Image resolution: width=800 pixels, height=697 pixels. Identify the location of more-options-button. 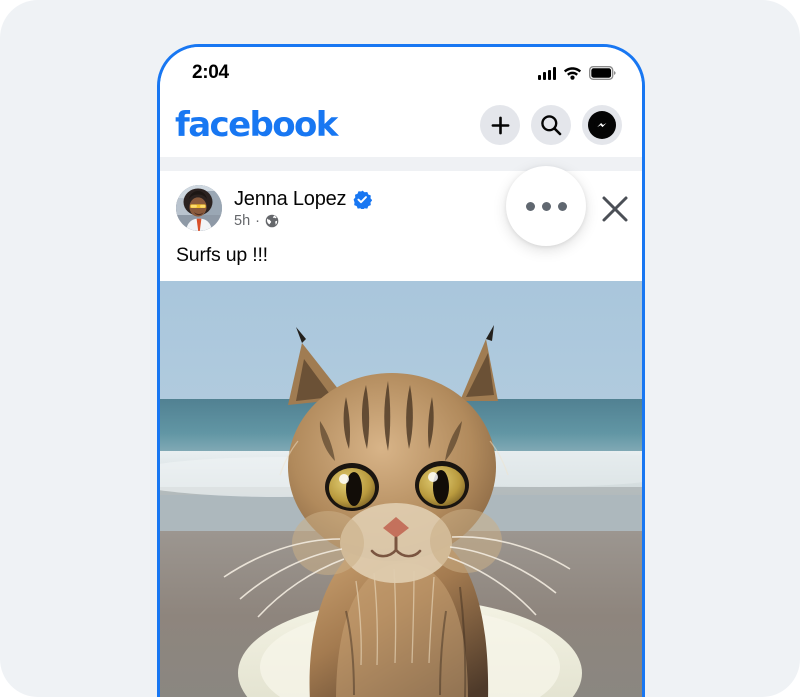
(546, 206).